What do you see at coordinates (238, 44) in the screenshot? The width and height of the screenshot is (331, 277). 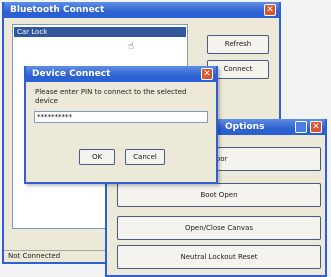 I see `refresh-button: Refresh` at bounding box center [238, 44].